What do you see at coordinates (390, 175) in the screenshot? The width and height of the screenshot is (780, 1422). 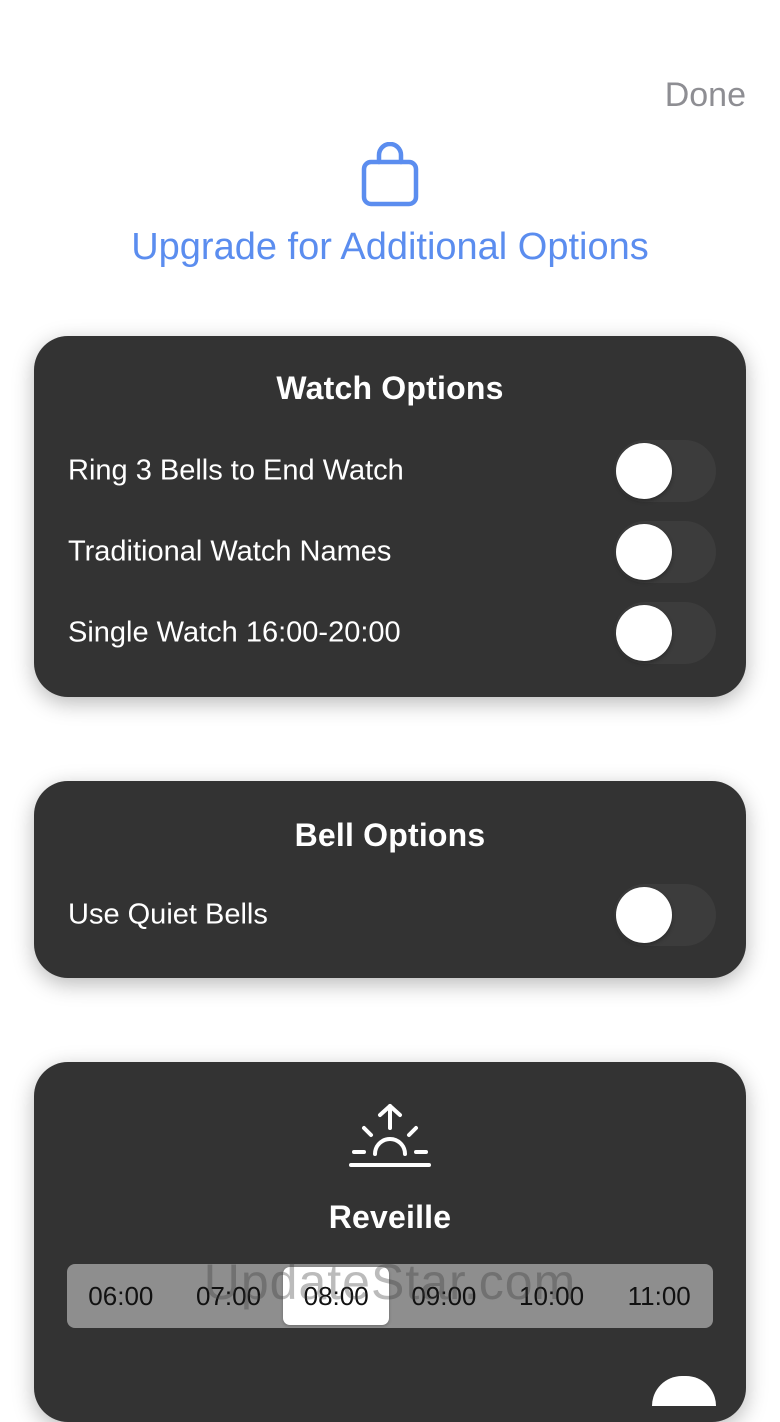 I see `shopping-bag-icon` at bounding box center [390, 175].